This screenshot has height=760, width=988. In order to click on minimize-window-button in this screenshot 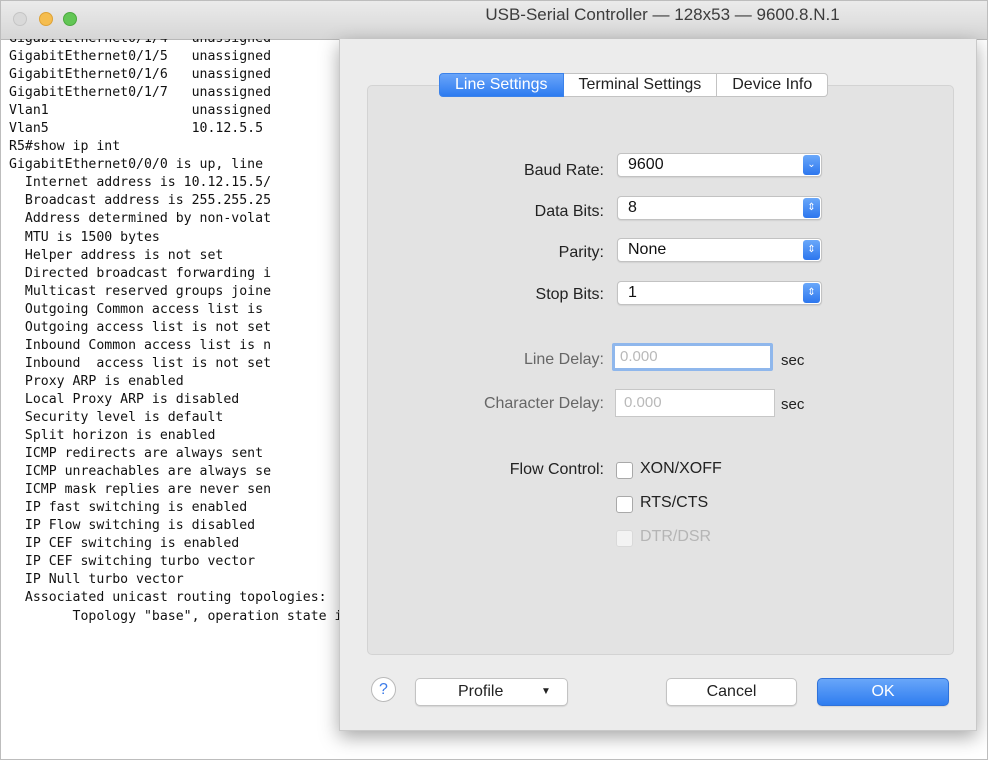, I will do `click(46, 19)`.